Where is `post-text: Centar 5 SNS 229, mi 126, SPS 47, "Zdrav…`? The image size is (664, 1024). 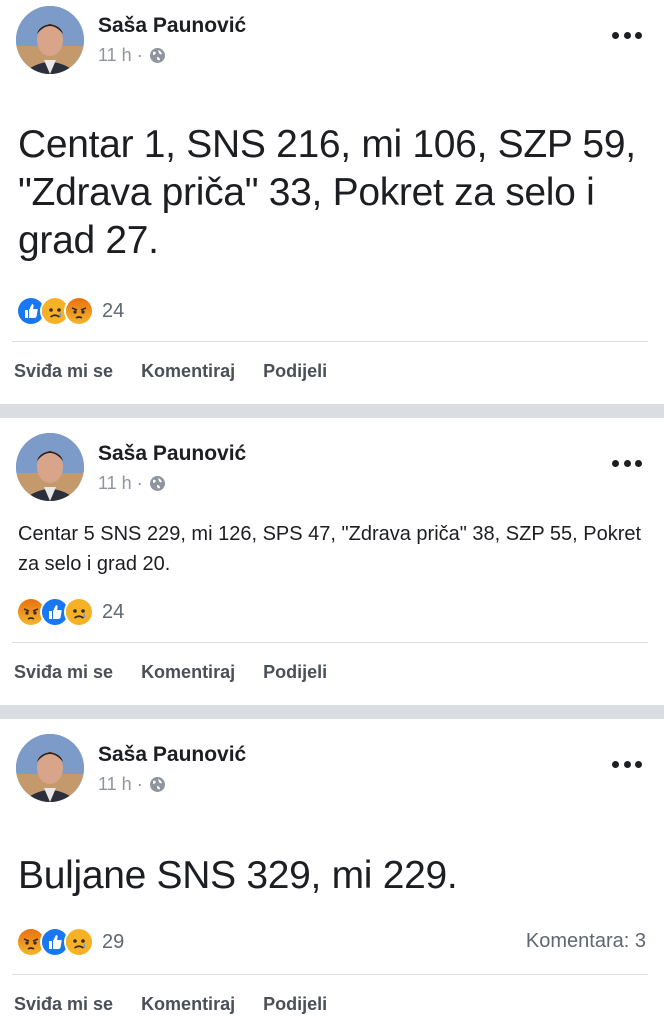 post-text: Centar 5 SNS 229, mi 126, SPS 47, "Zdrav… is located at coordinates (330, 549).